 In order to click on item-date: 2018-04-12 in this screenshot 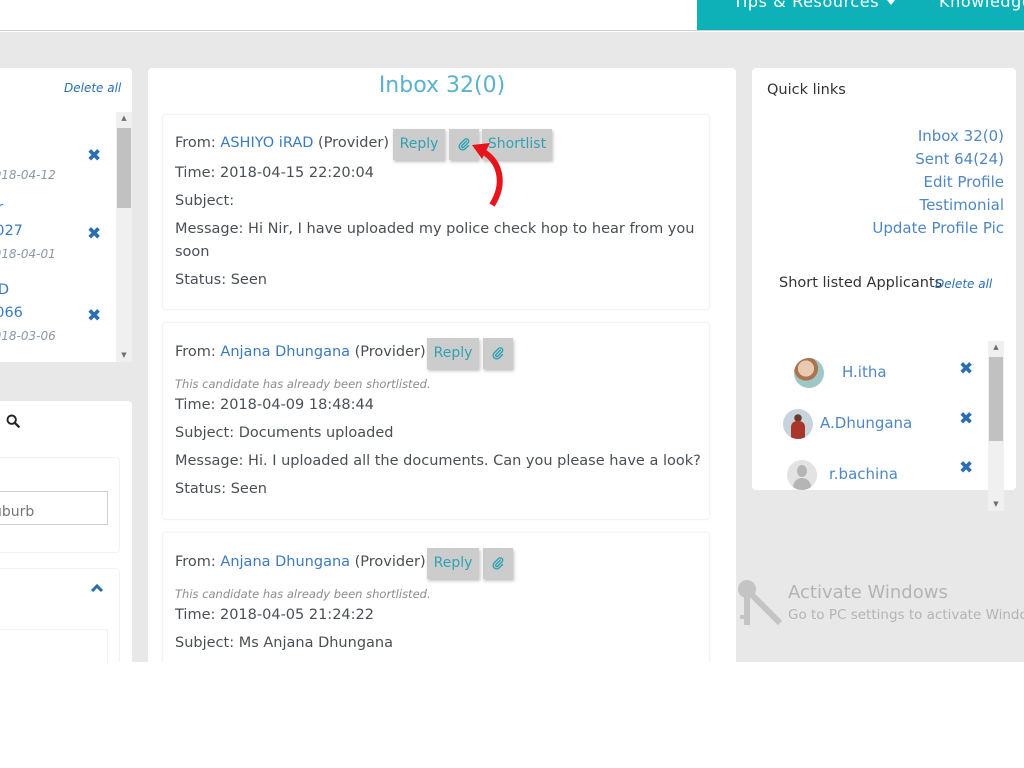, I will do `click(28, 175)`.